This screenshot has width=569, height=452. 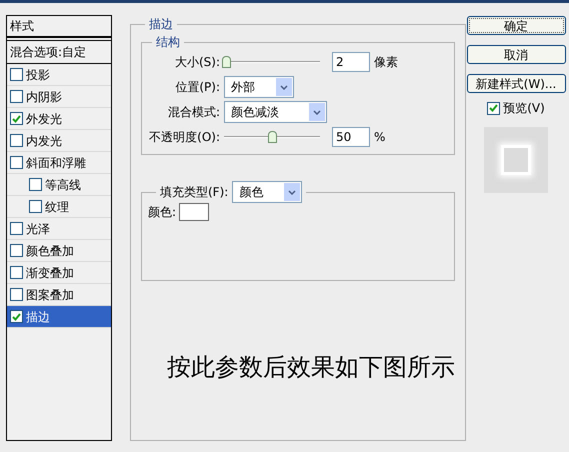 What do you see at coordinates (50, 295) in the screenshot?
I see `style-label: 图案叠加` at bounding box center [50, 295].